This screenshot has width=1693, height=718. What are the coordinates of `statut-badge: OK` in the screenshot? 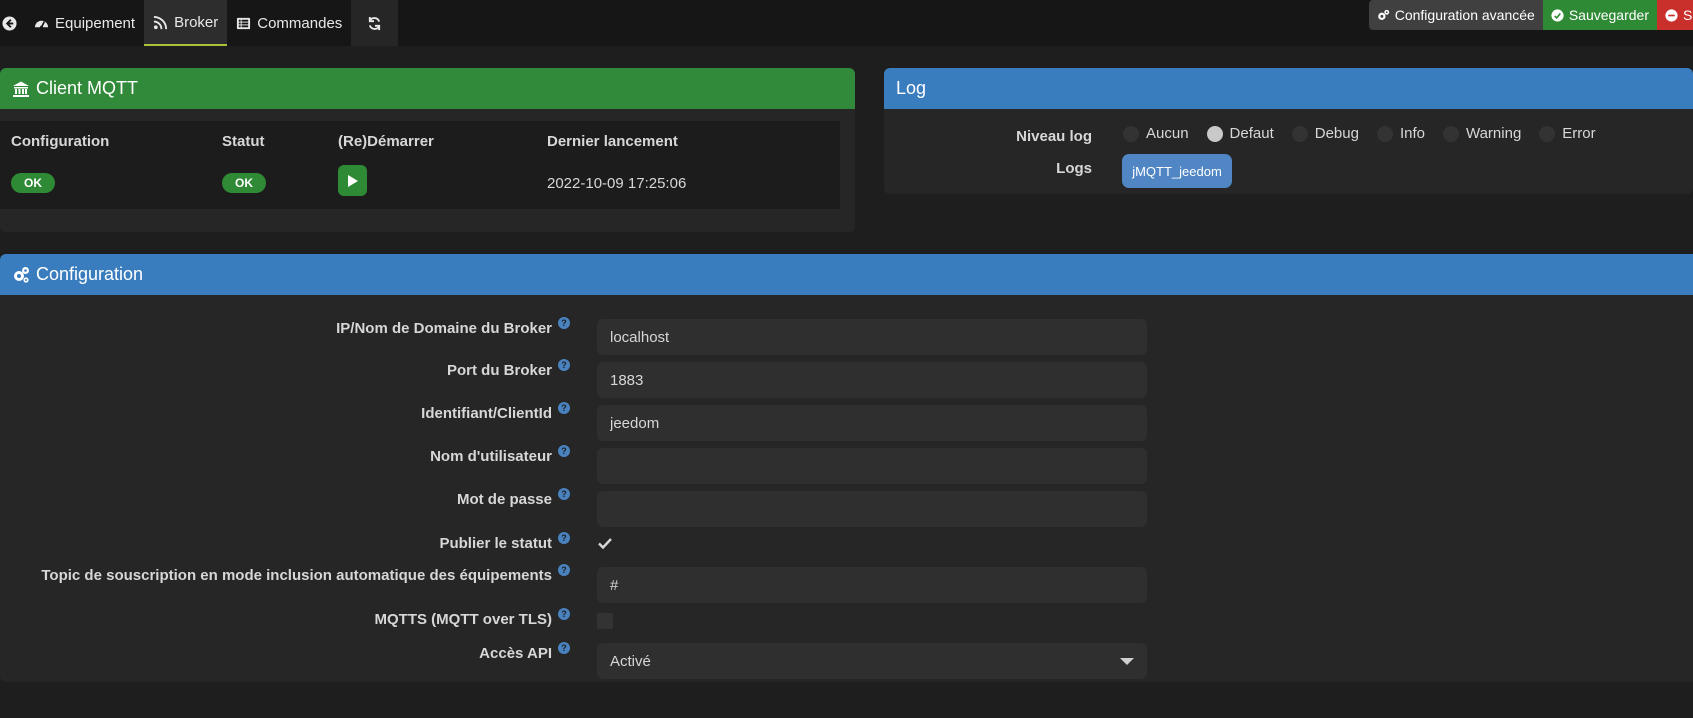 It's located at (244, 183).